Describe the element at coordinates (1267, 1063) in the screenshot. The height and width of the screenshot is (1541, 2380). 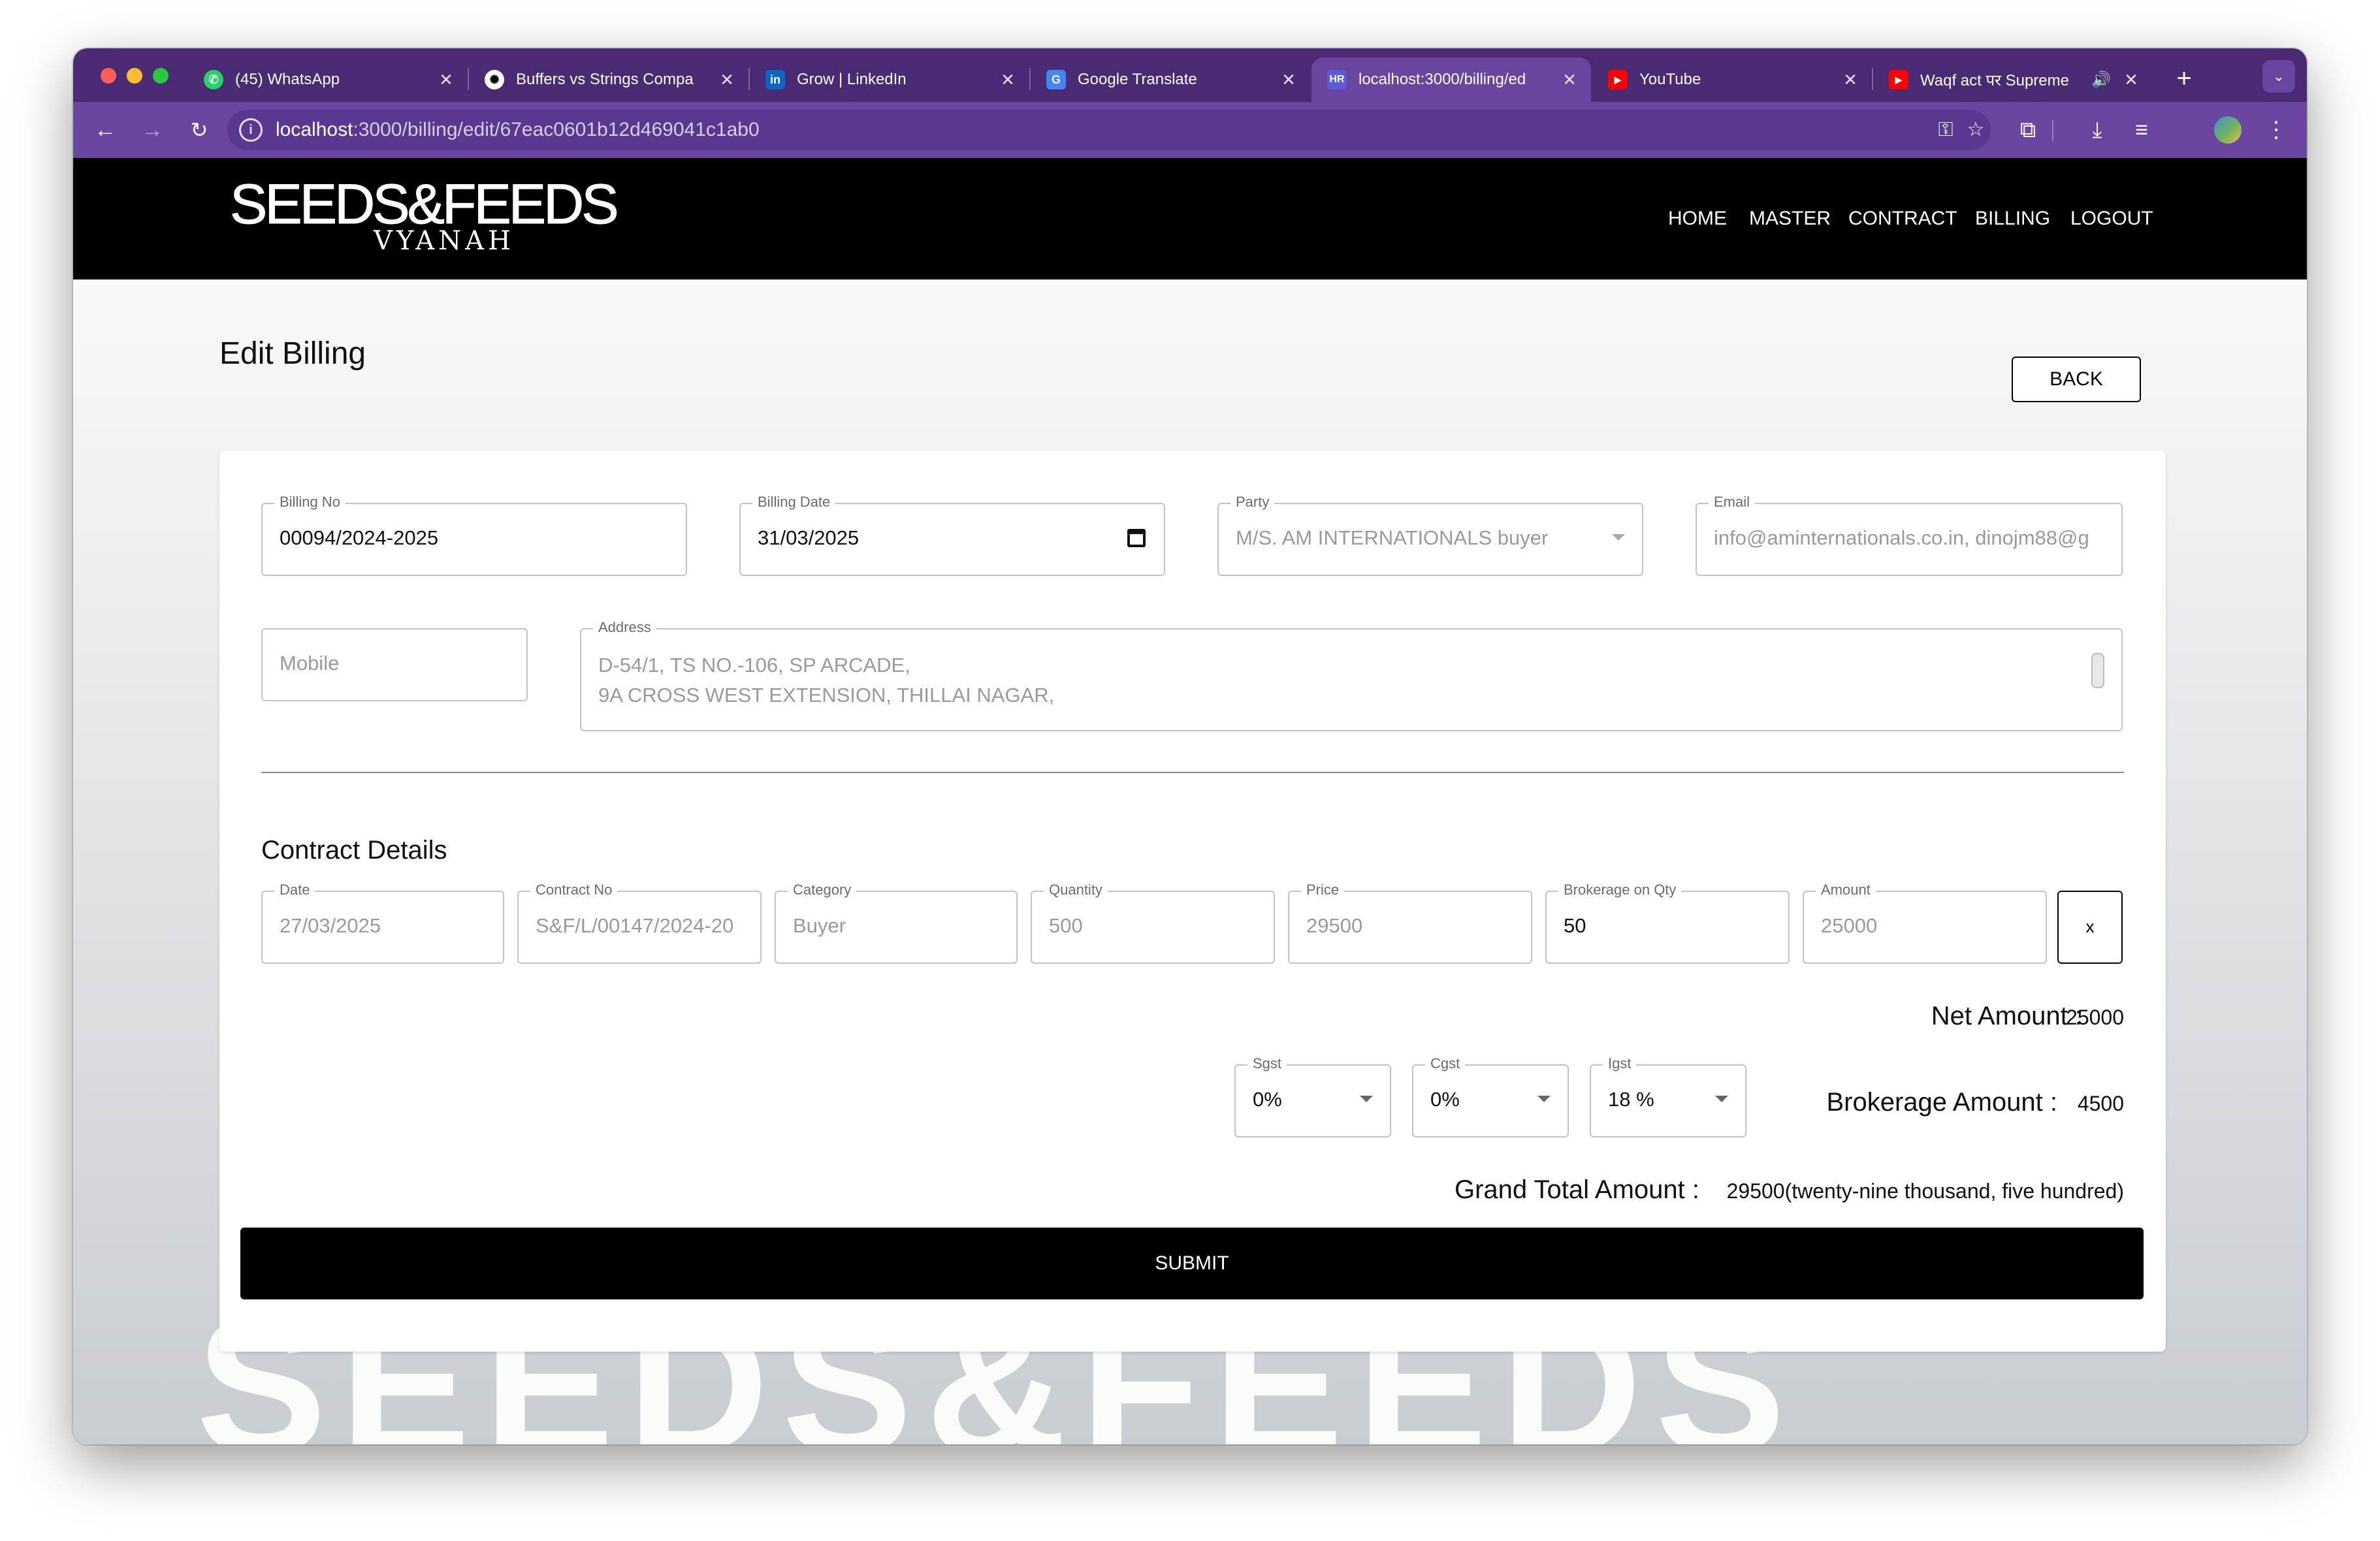
I see `field-label: Sgst` at that location.